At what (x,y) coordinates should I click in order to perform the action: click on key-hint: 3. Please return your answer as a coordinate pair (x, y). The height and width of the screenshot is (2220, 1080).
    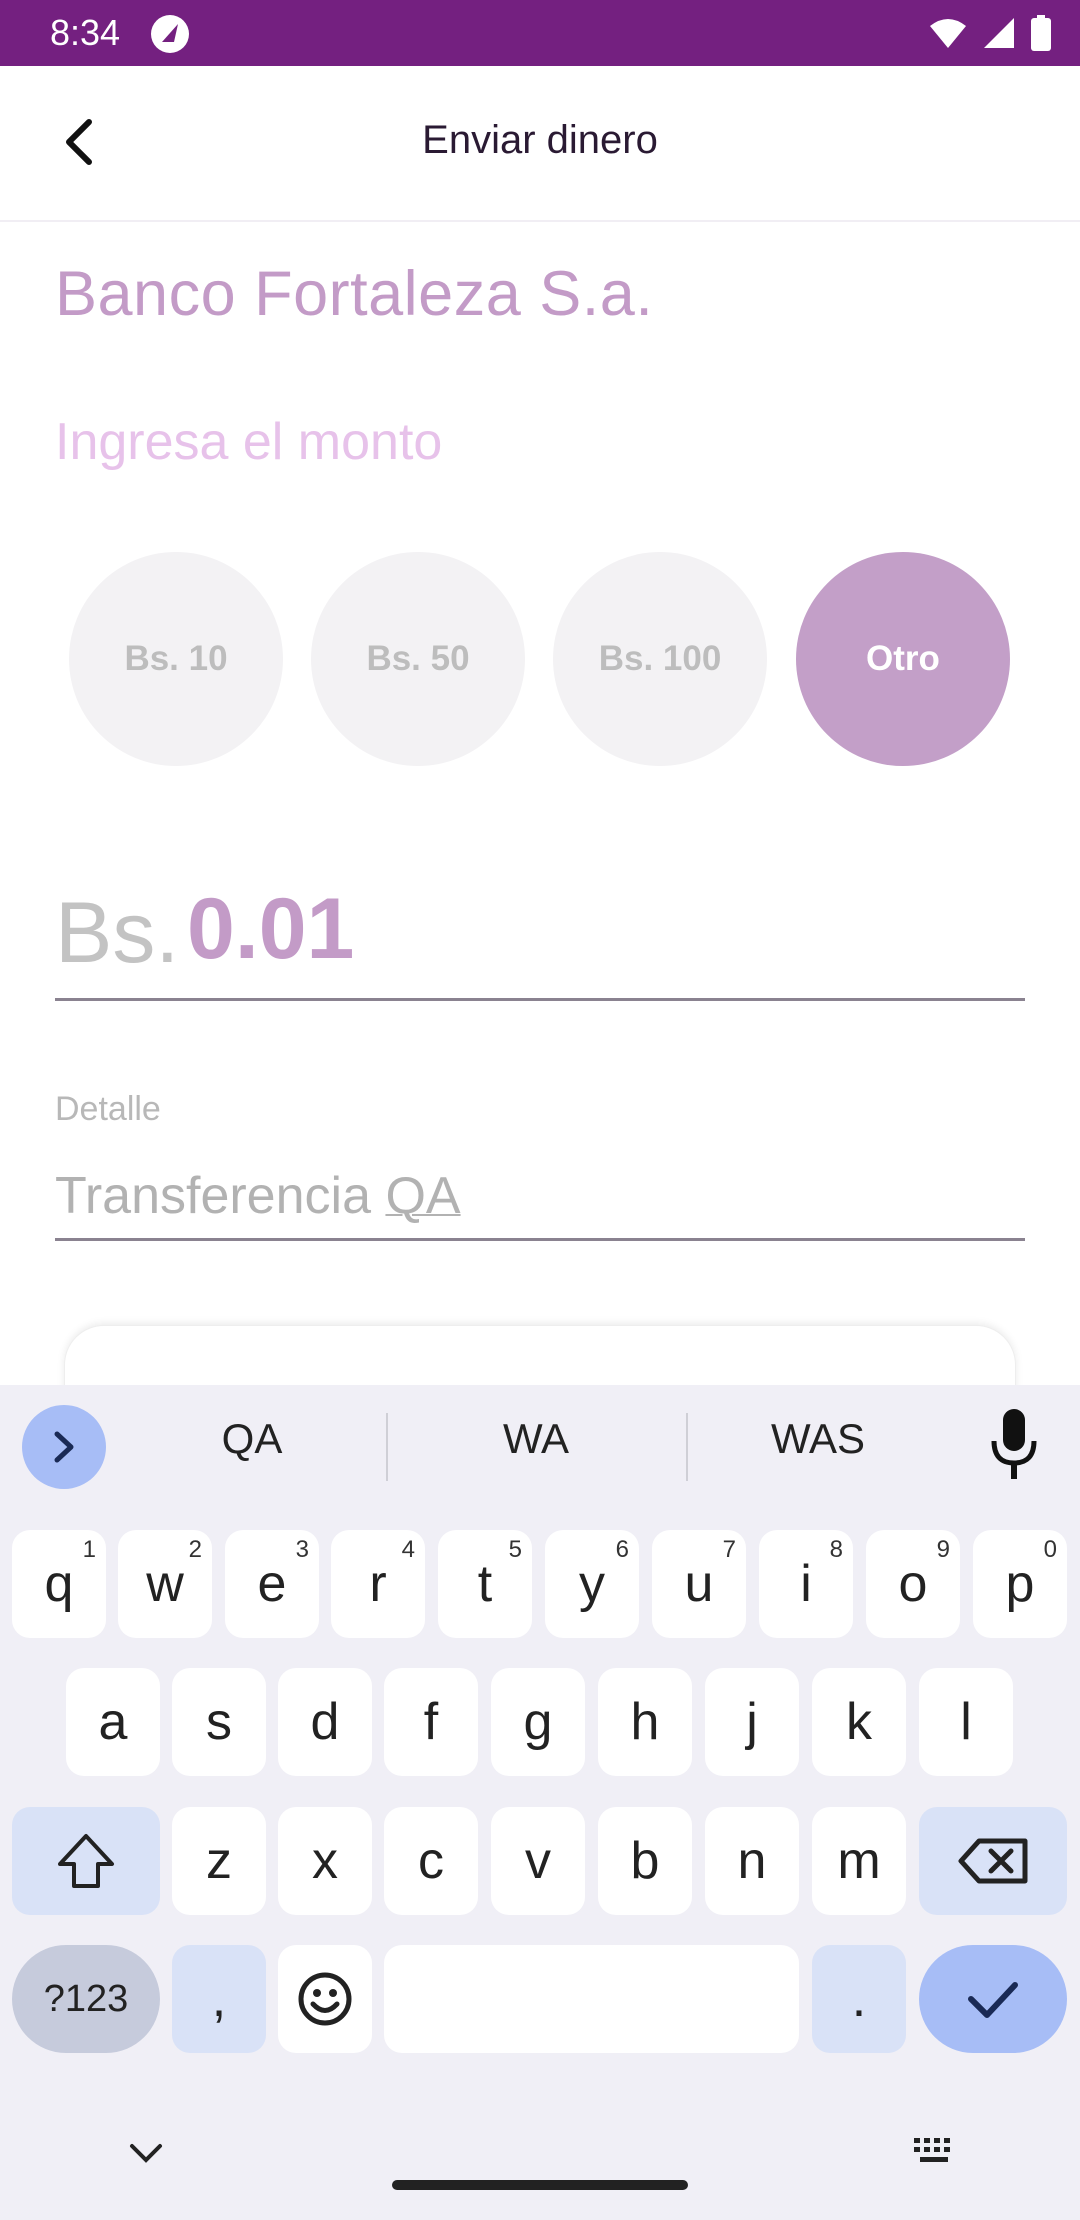
    Looking at the image, I should click on (302, 1549).